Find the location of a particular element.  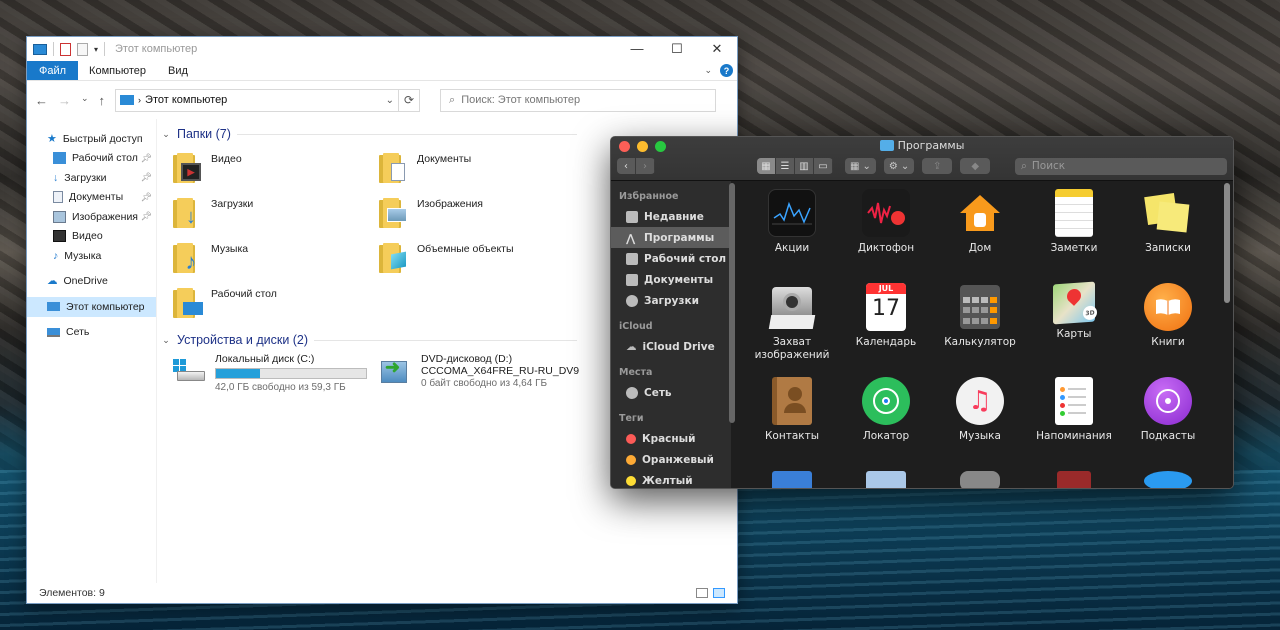

sidebar-item-icloud-drive: ☁ iCloud Drive is located at coordinates (671, 346).